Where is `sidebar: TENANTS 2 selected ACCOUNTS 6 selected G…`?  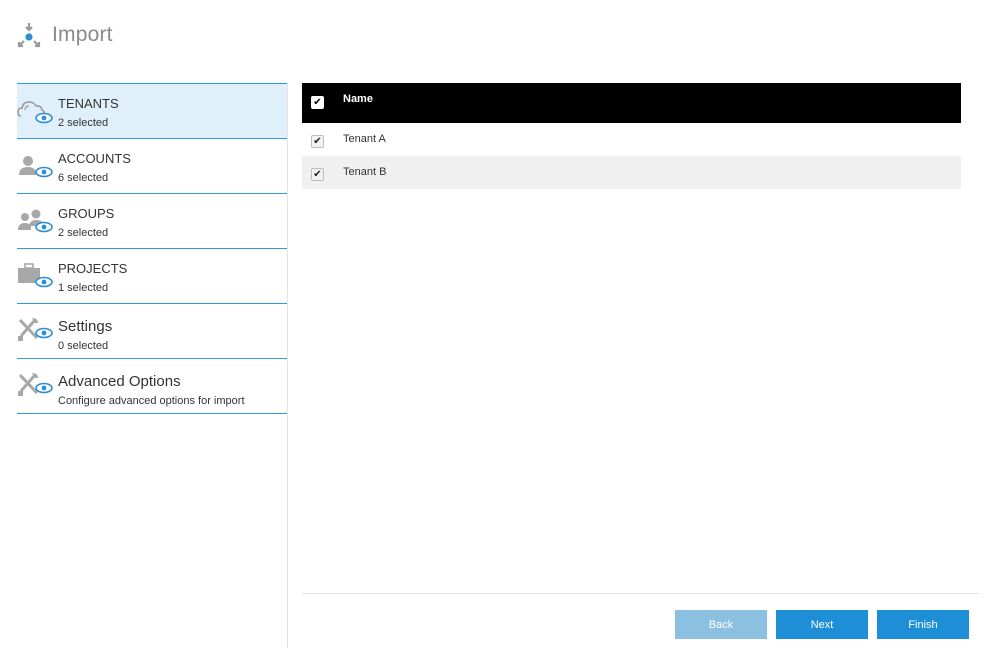
sidebar: TENANTS 2 selected ACCOUNTS 6 selected G… is located at coordinates (152, 248).